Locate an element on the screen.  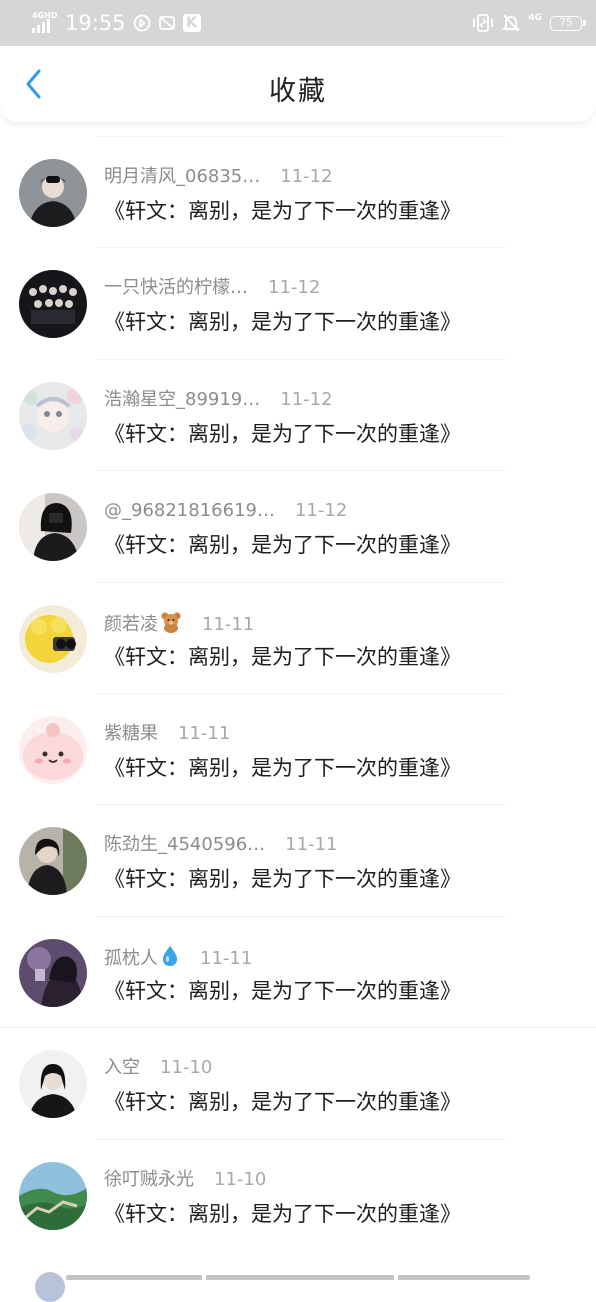
item-meta: 颜若凌 11-11 is located at coordinates (179, 624).